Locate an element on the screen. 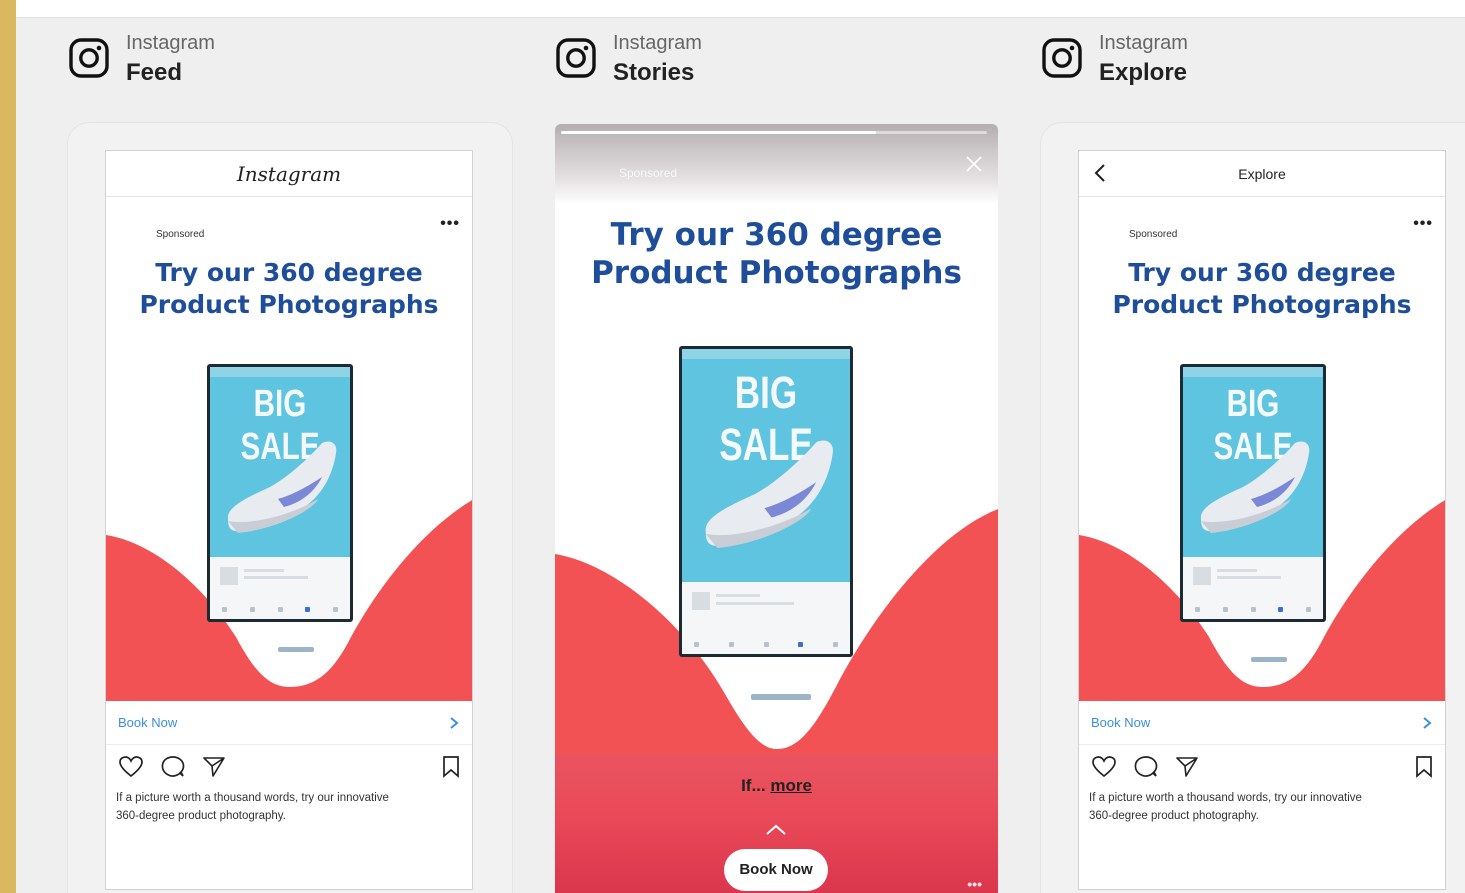 Image resolution: width=1465 pixels, height=893 pixels. book-now-button: Book Now is located at coordinates (776, 870).